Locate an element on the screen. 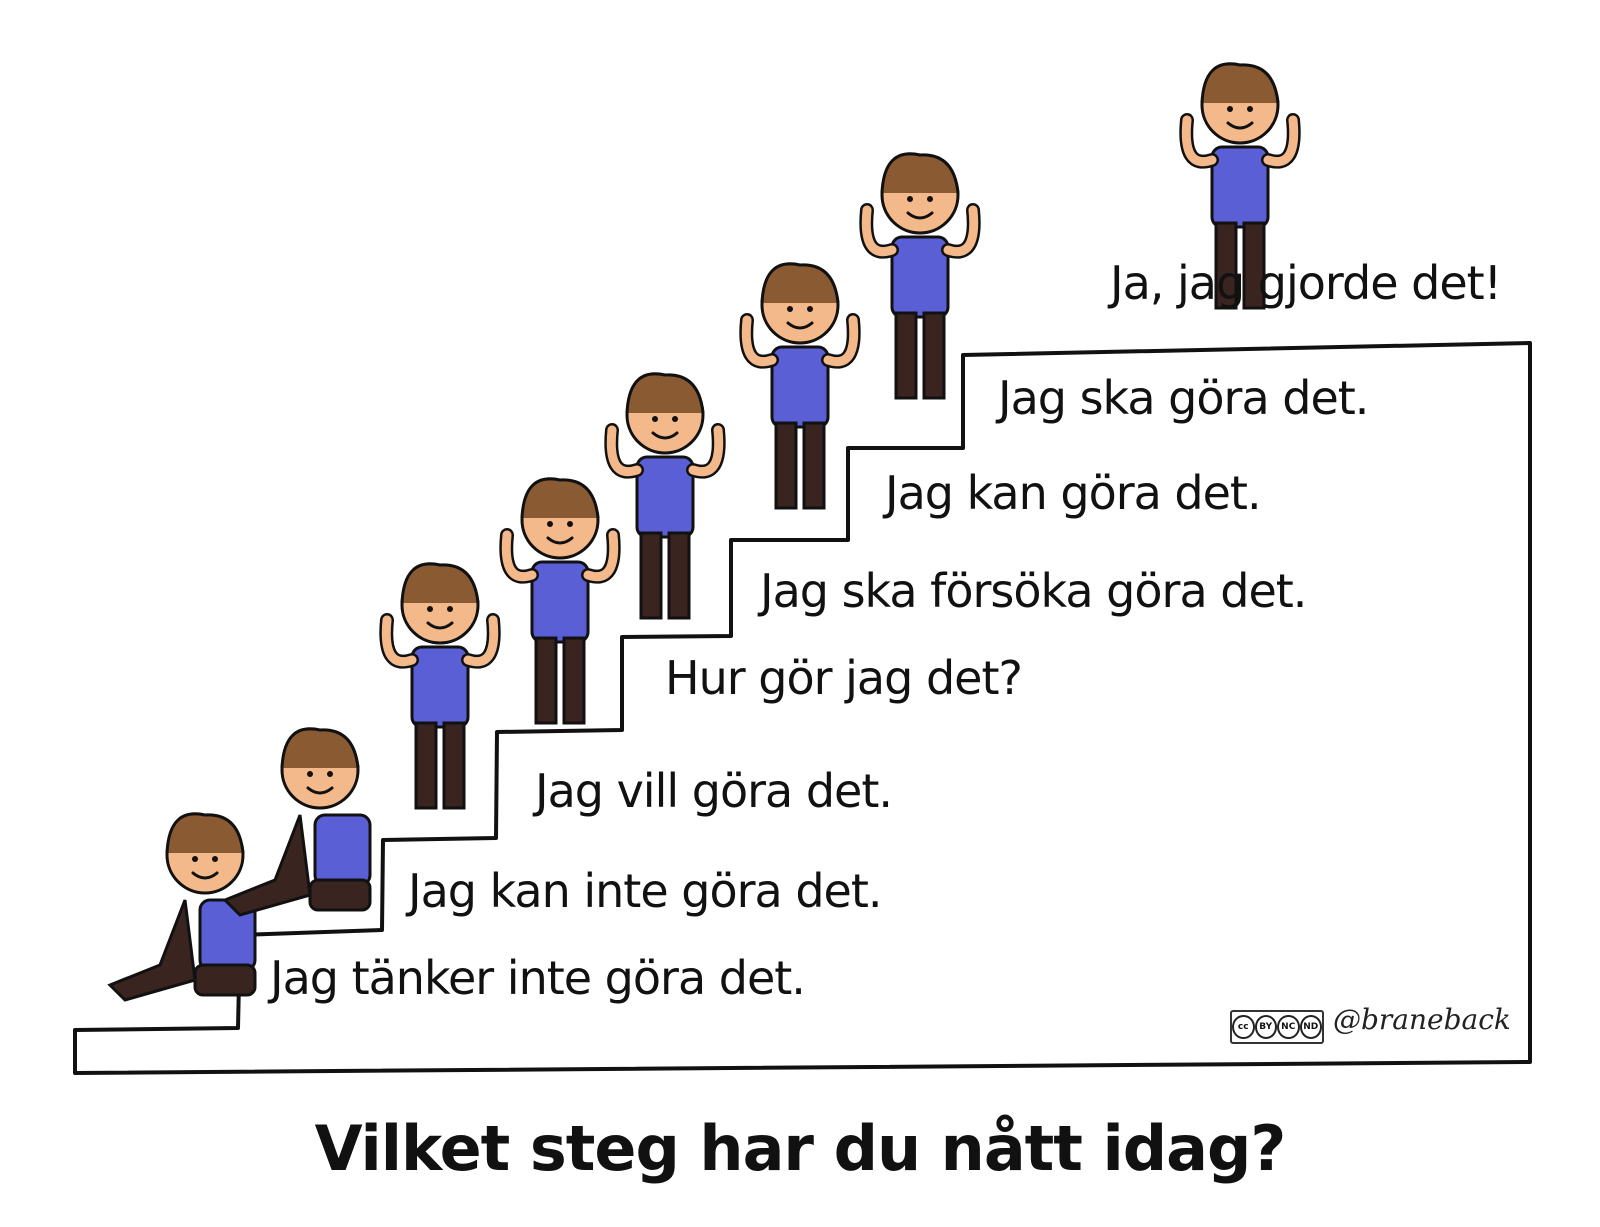 This screenshot has width=1600, height=1227. figure-6-standing is located at coordinates (800, 386).